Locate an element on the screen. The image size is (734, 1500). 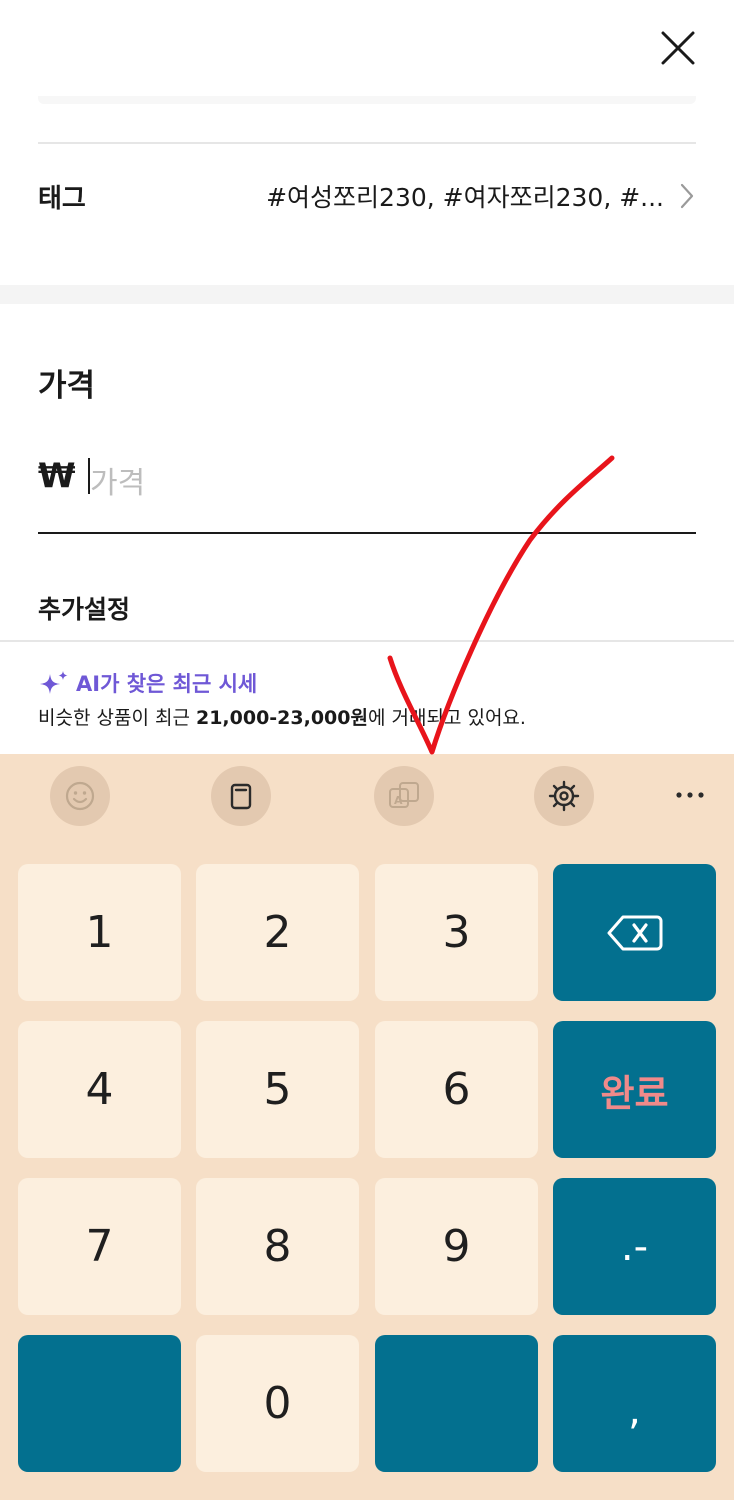
comma-key-label: , is located at coordinates (634, 1411).